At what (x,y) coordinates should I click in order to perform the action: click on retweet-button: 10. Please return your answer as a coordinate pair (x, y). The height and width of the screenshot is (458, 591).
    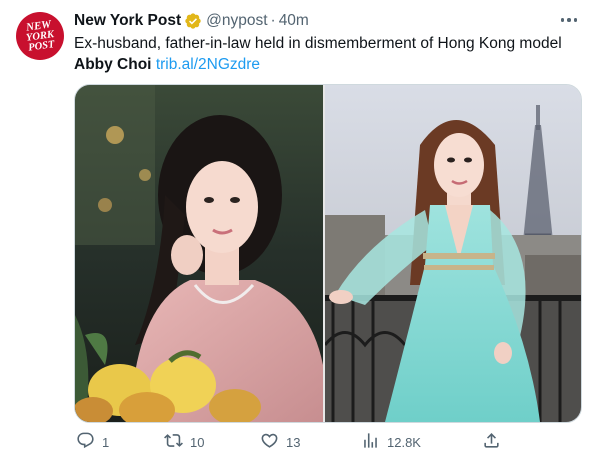
    Looking at the image, I should click on (184, 442).